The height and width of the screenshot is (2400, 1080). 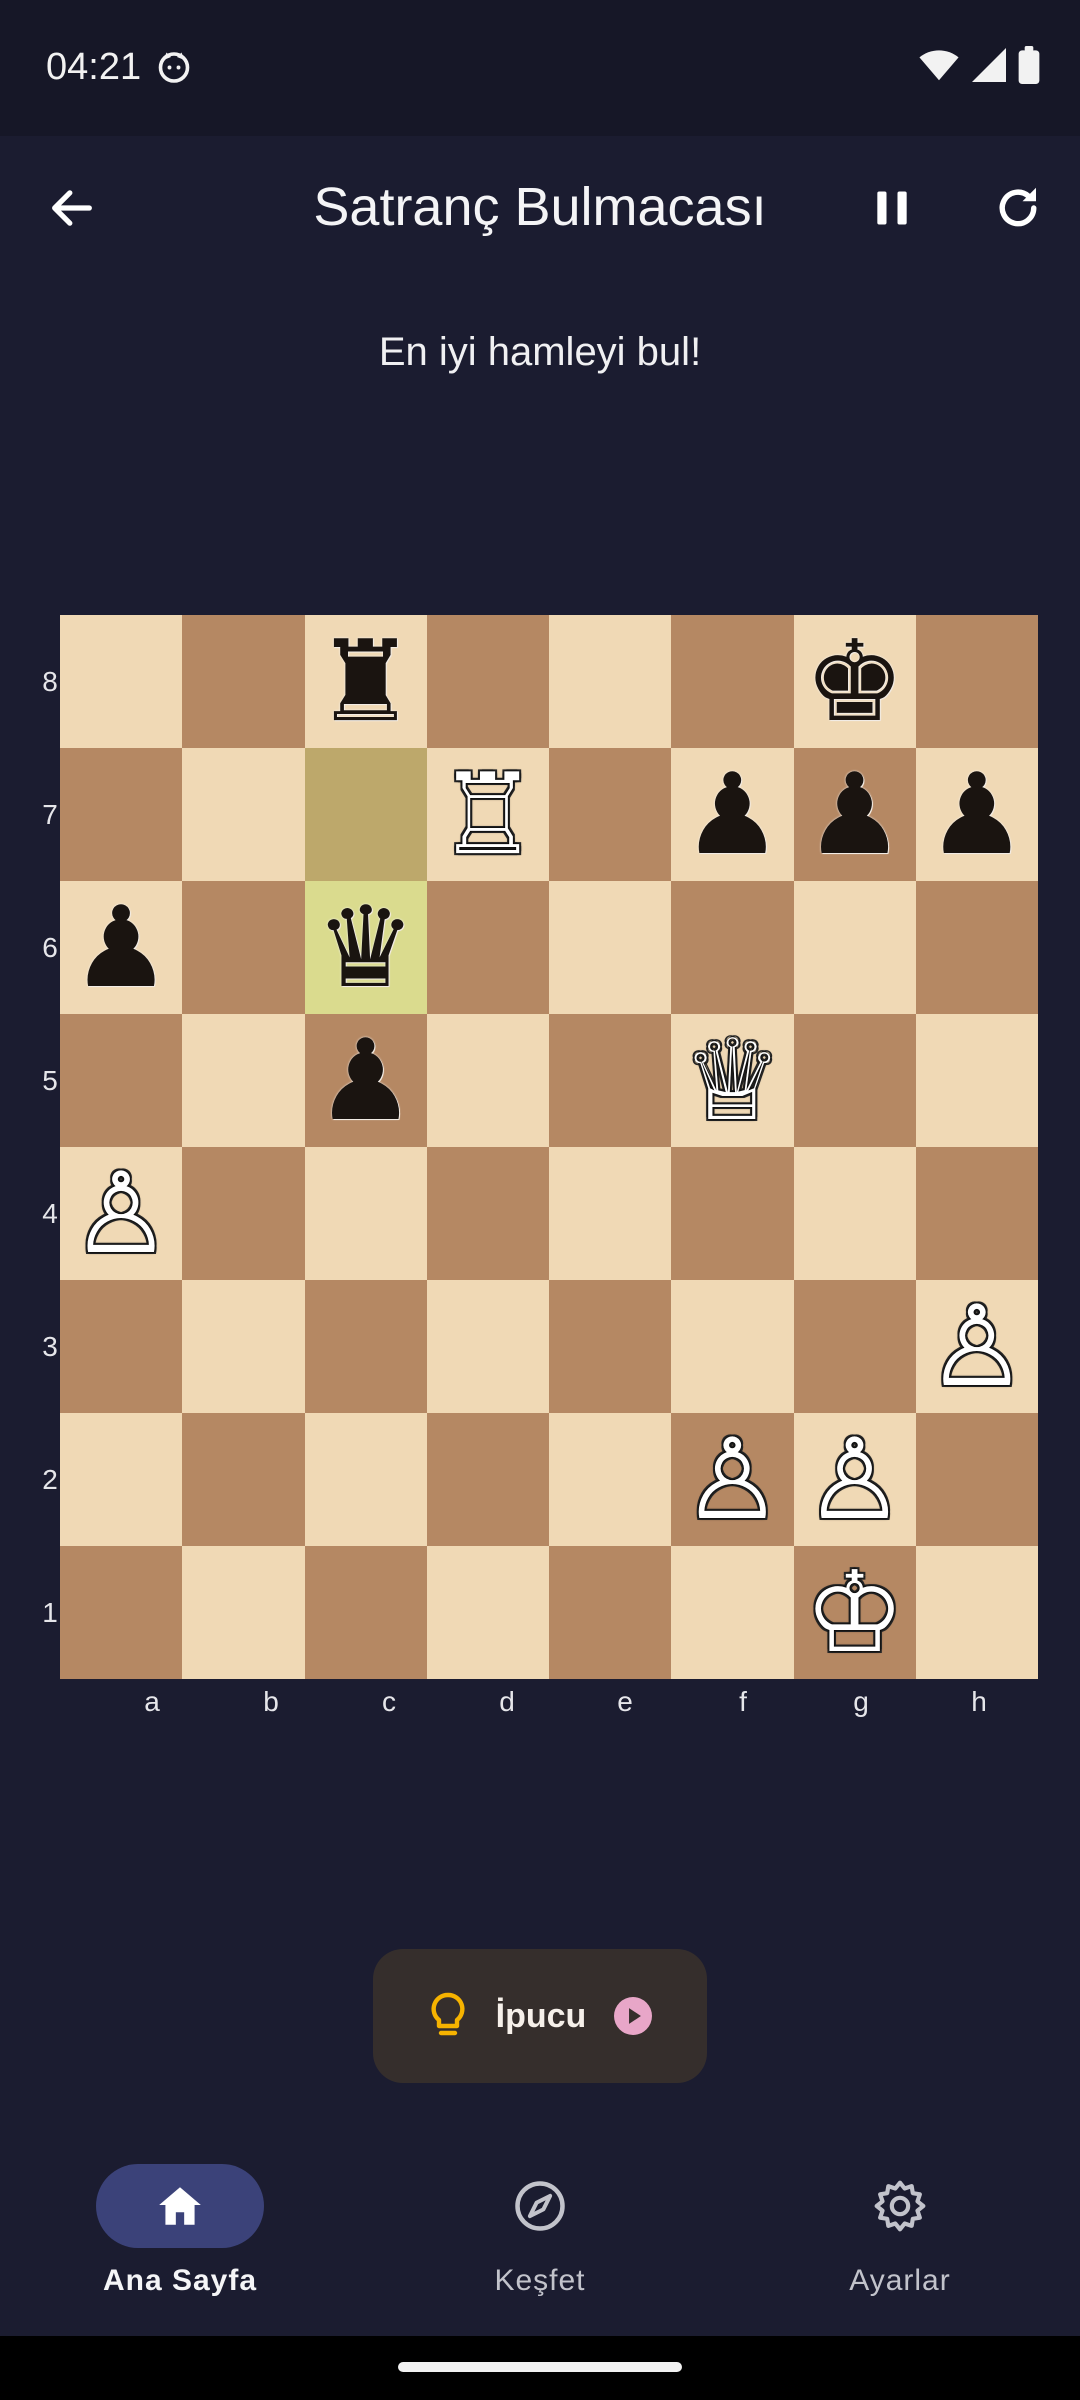 I want to click on square-h5, so click(x=976, y=1080).